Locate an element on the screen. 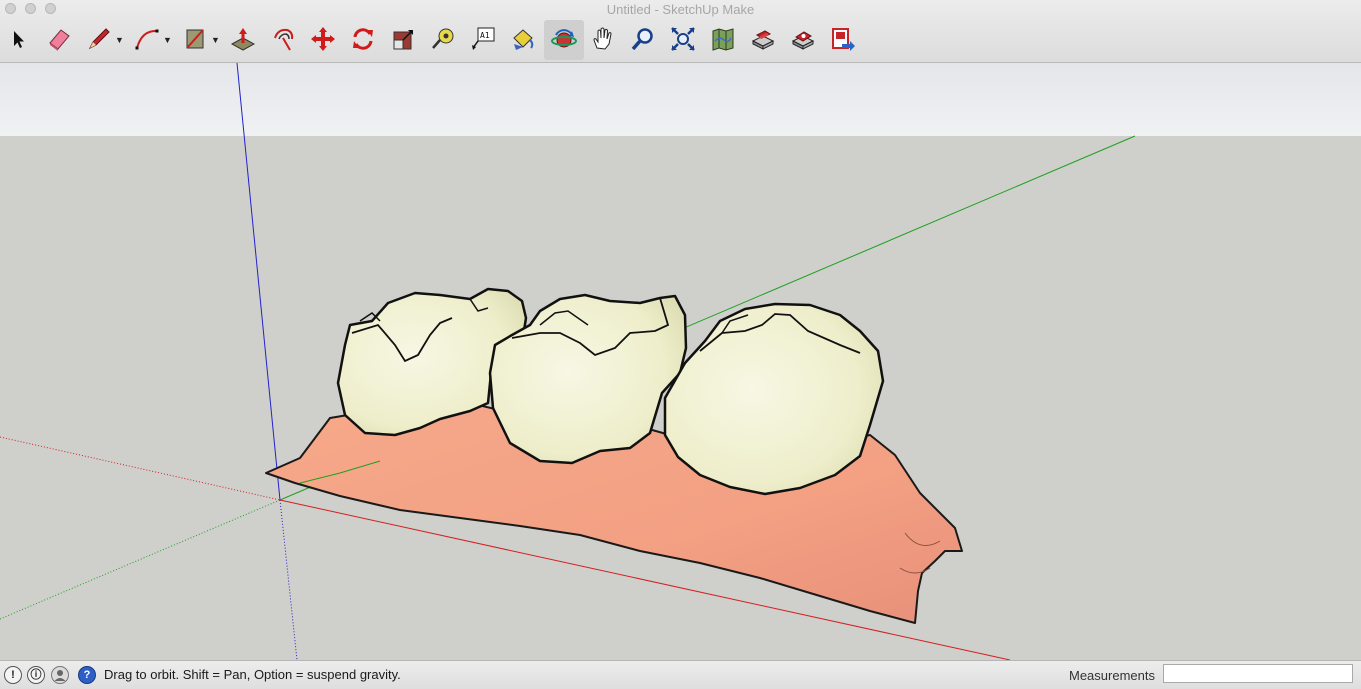 Image resolution: width=1361 pixels, height=689 pixels. help-icon: ? is located at coordinates (87, 675).